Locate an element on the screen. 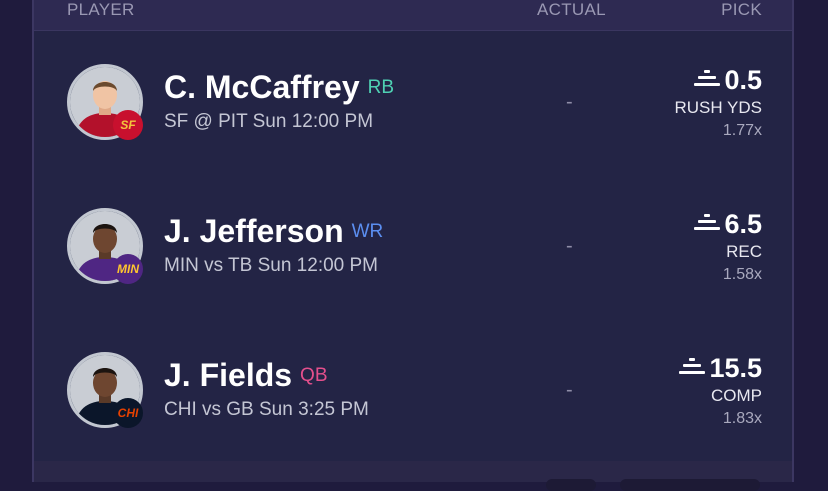  pick-info: 6.5 REC 1.58x is located at coordinates (728, 248).